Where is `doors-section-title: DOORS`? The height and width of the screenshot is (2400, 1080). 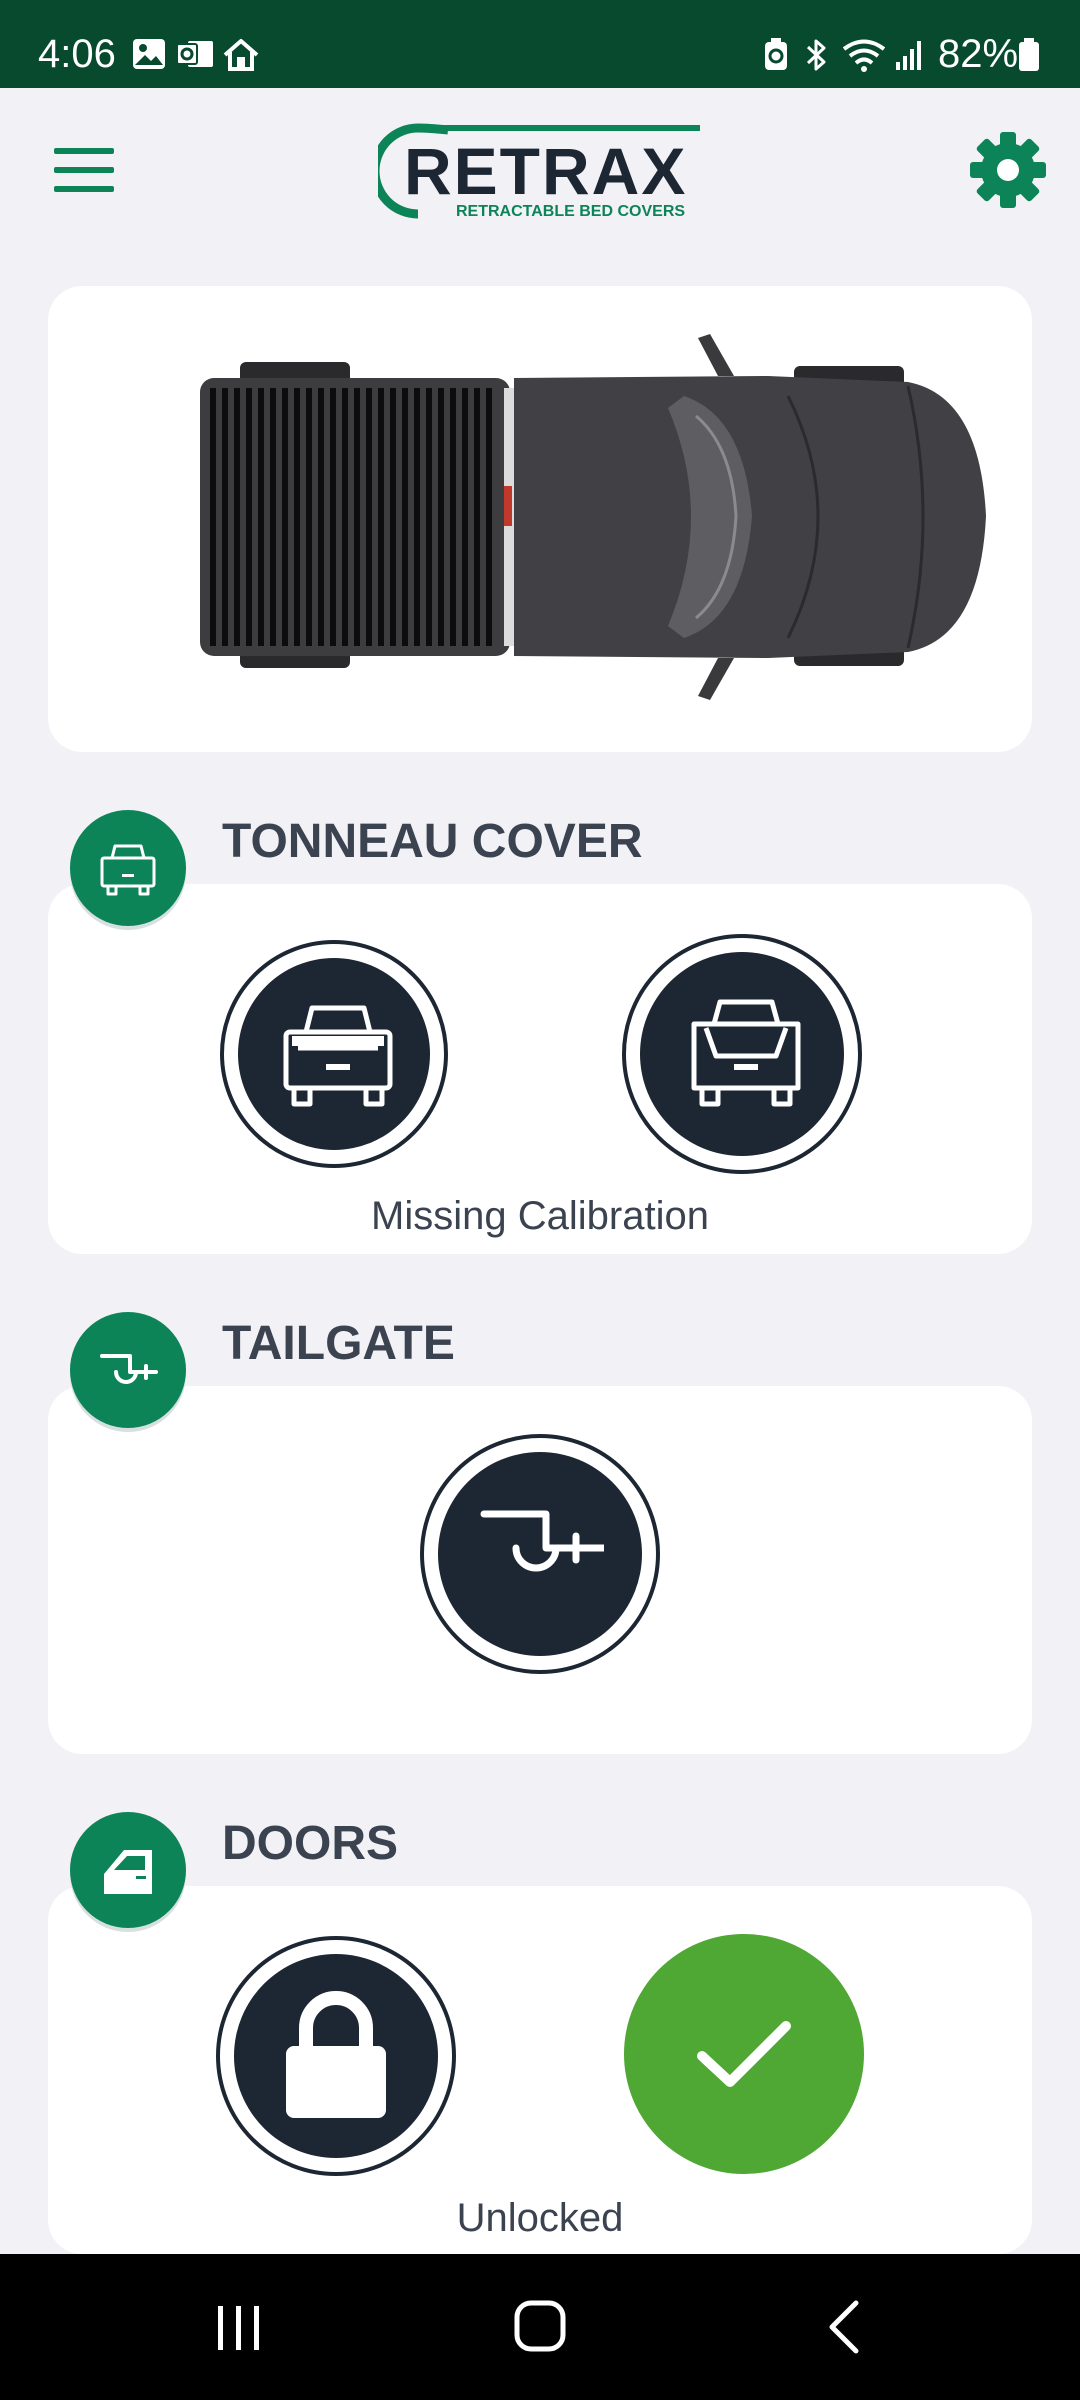 doors-section-title: DOORS is located at coordinates (310, 1843).